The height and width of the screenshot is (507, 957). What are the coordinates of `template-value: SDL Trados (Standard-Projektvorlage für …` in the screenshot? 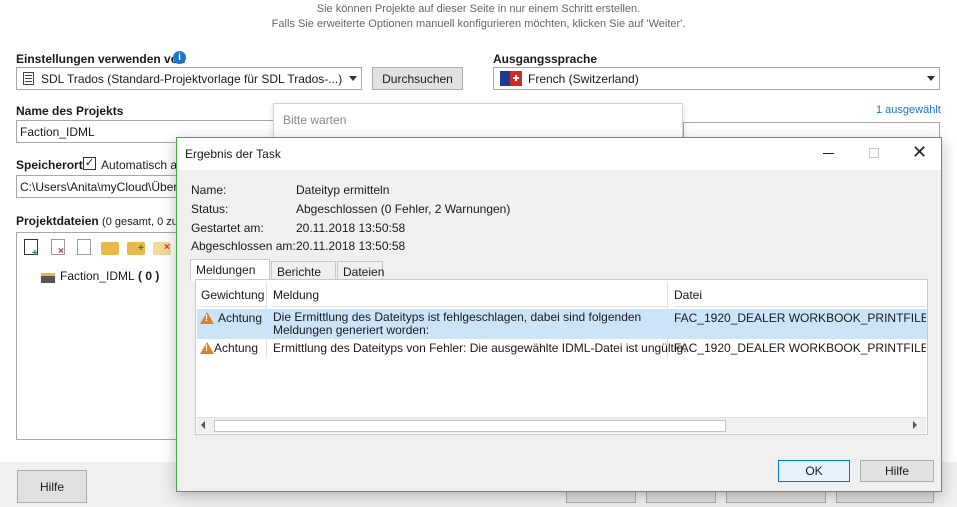 It's located at (192, 79).